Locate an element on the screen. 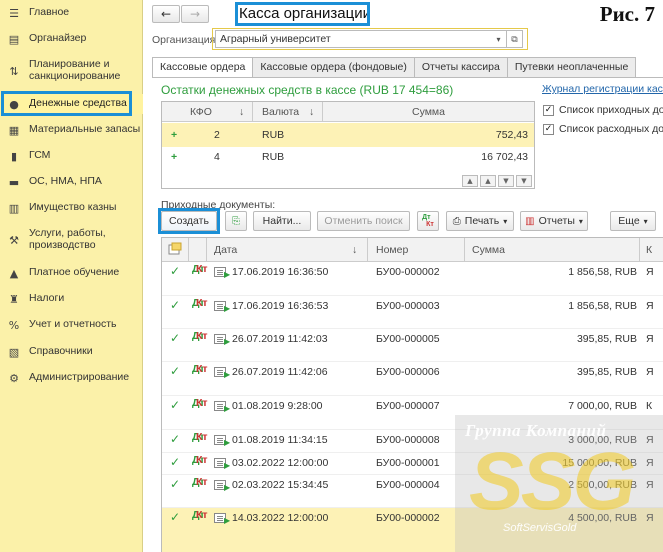 The height and width of the screenshot is (552, 663). sidebar-item-main: ☰ Главное is located at coordinates (71, 13).